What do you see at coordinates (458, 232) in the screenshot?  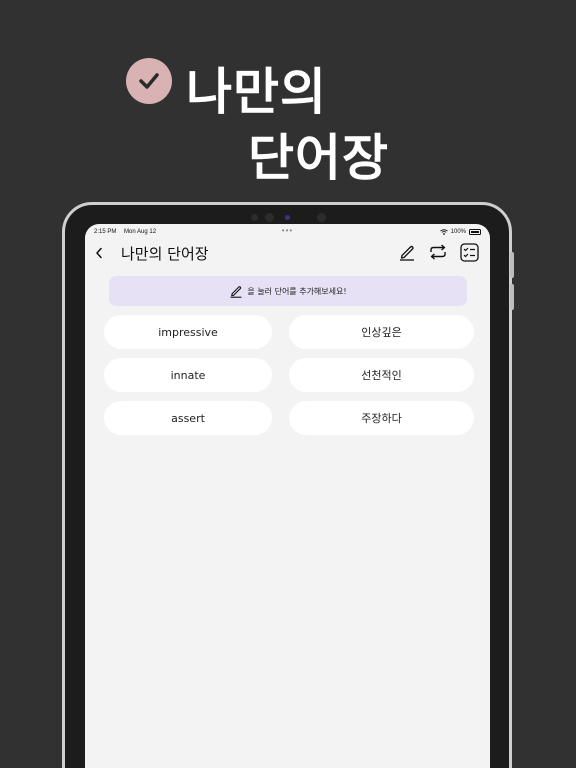 I see `battery-percent: 100%` at bounding box center [458, 232].